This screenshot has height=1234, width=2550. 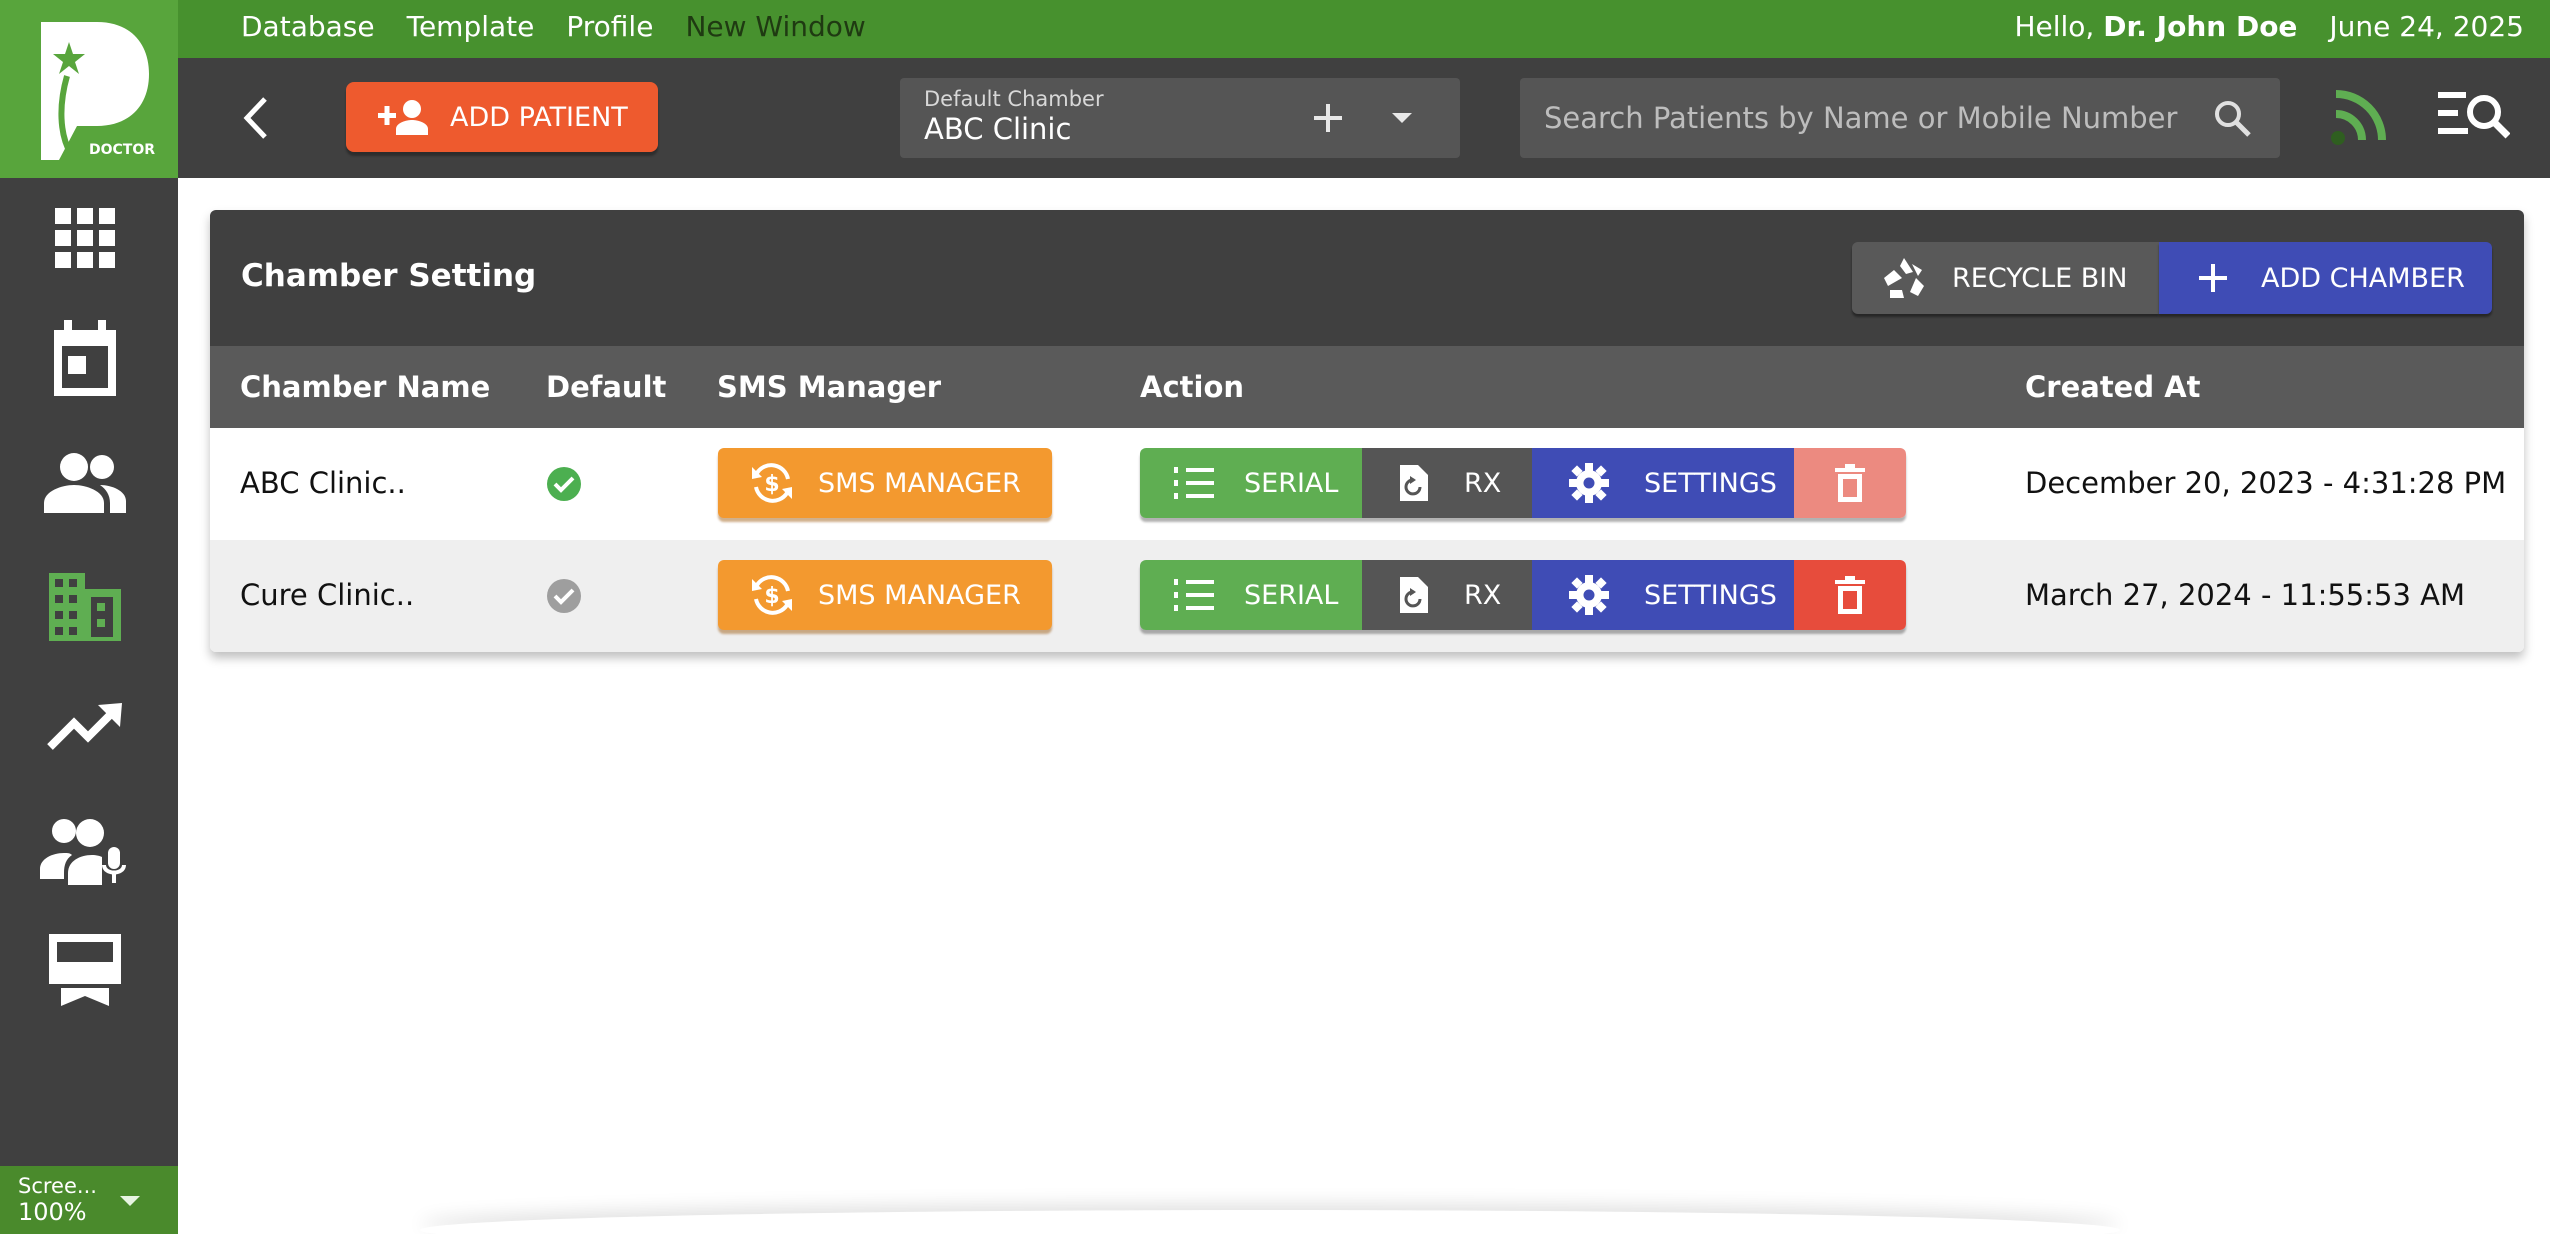 I want to click on rss-icon, so click(x=2360, y=116).